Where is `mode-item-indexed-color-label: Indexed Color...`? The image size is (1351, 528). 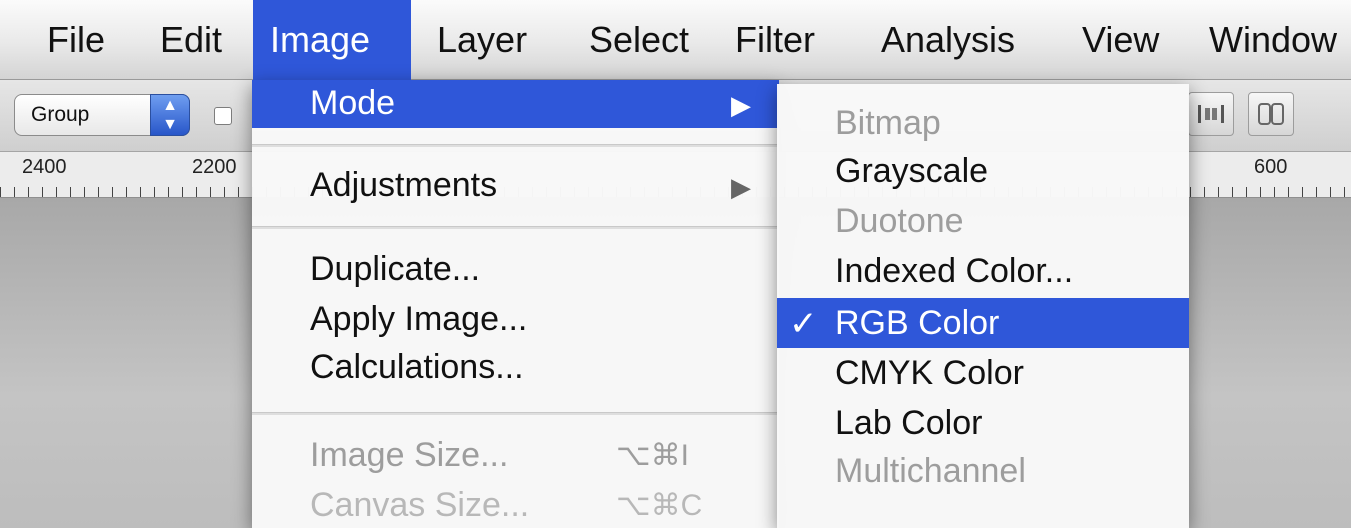
mode-item-indexed-color-label: Indexed Color... is located at coordinates (954, 271).